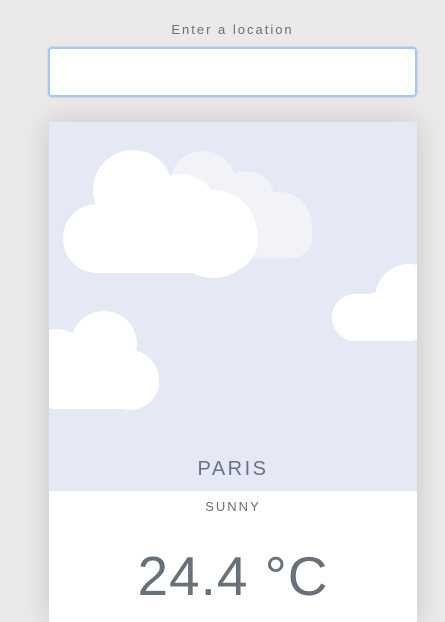 The image size is (445, 622). What do you see at coordinates (233, 469) in the screenshot?
I see `city-name: PARIS` at bounding box center [233, 469].